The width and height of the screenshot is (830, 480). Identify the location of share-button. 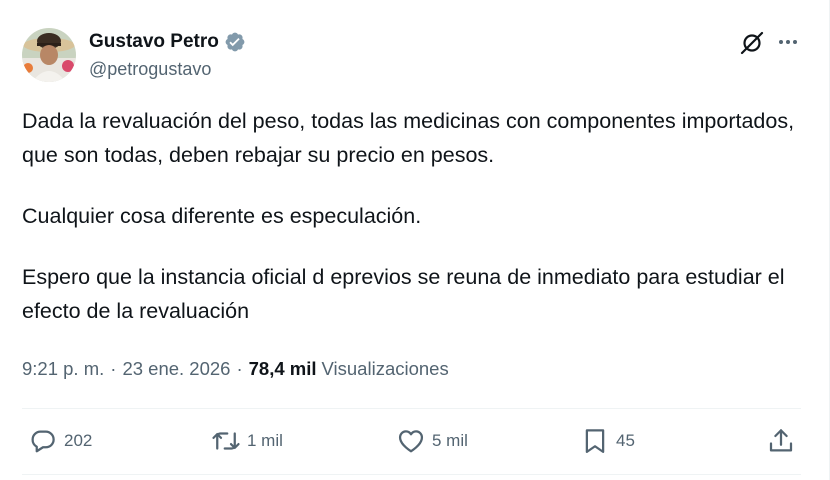
(781, 441).